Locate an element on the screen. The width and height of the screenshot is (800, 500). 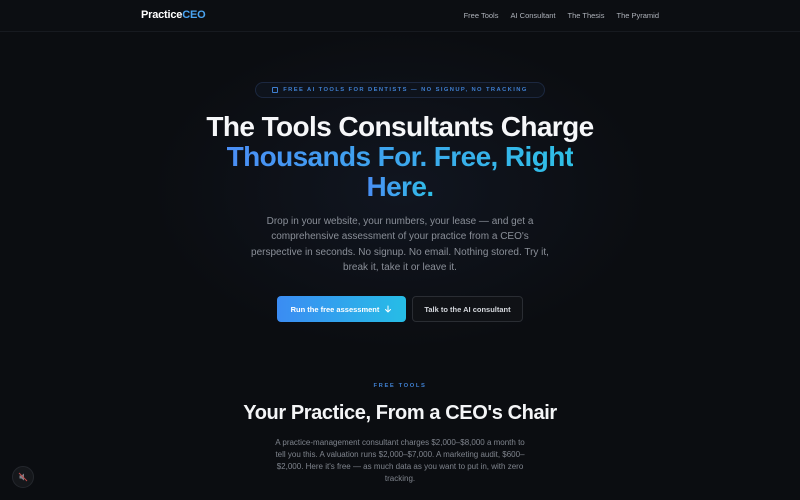
section-title: Your Practice, From a CEO's Chair is located at coordinates (400, 413).